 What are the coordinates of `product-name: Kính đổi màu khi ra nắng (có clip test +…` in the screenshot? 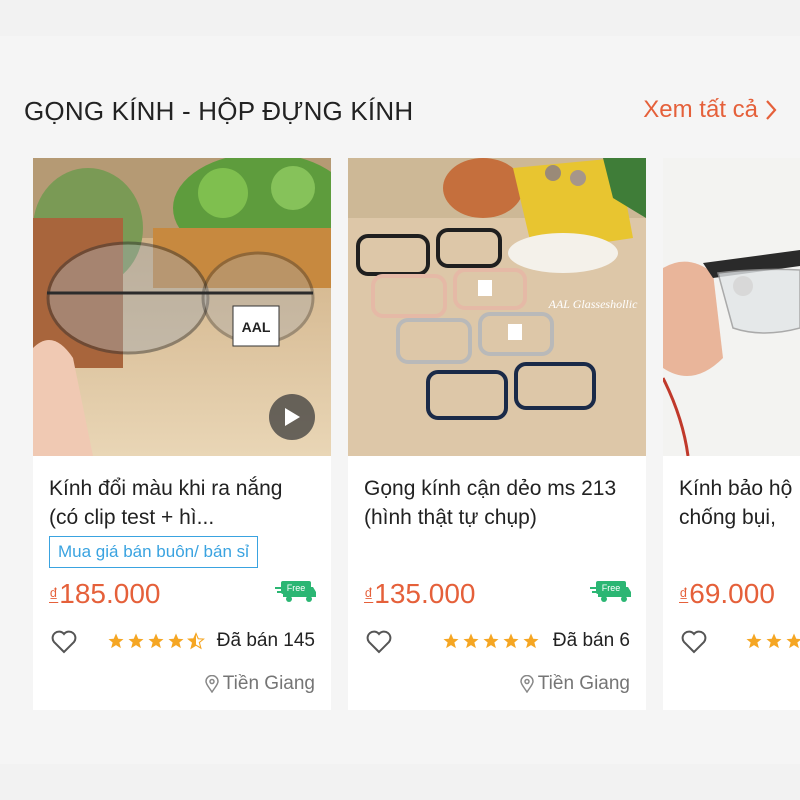 It's located at (183, 503).